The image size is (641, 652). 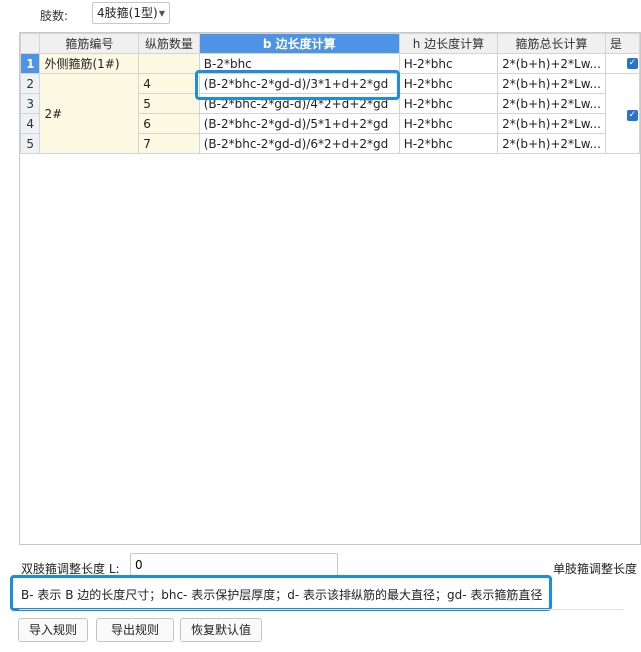 What do you see at coordinates (299, 83) in the screenshot?
I see `cell-b-formula: (B-2*bhc-2*gd-d)/3*1+d+2*gd` at bounding box center [299, 83].